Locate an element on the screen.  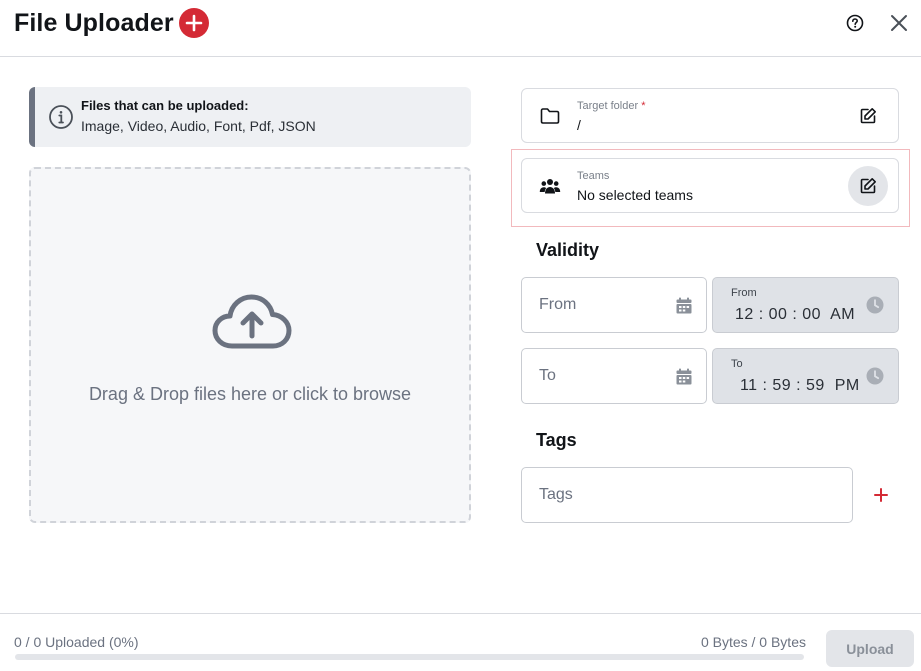
users-icon is located at coordinates (550, 186).